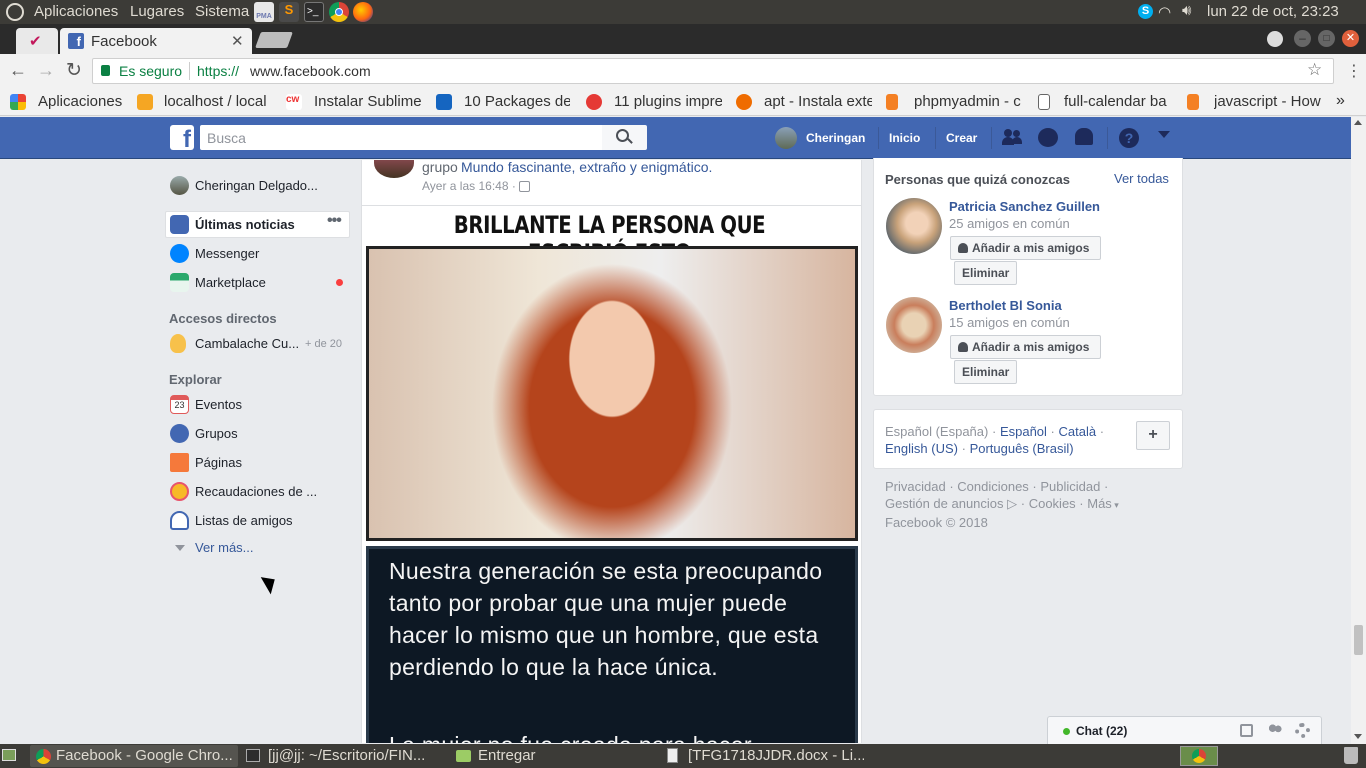 This screenshot has height=768, width=1366. I want to click on menu-dots-icon: ⋮, so click(1354, 71).